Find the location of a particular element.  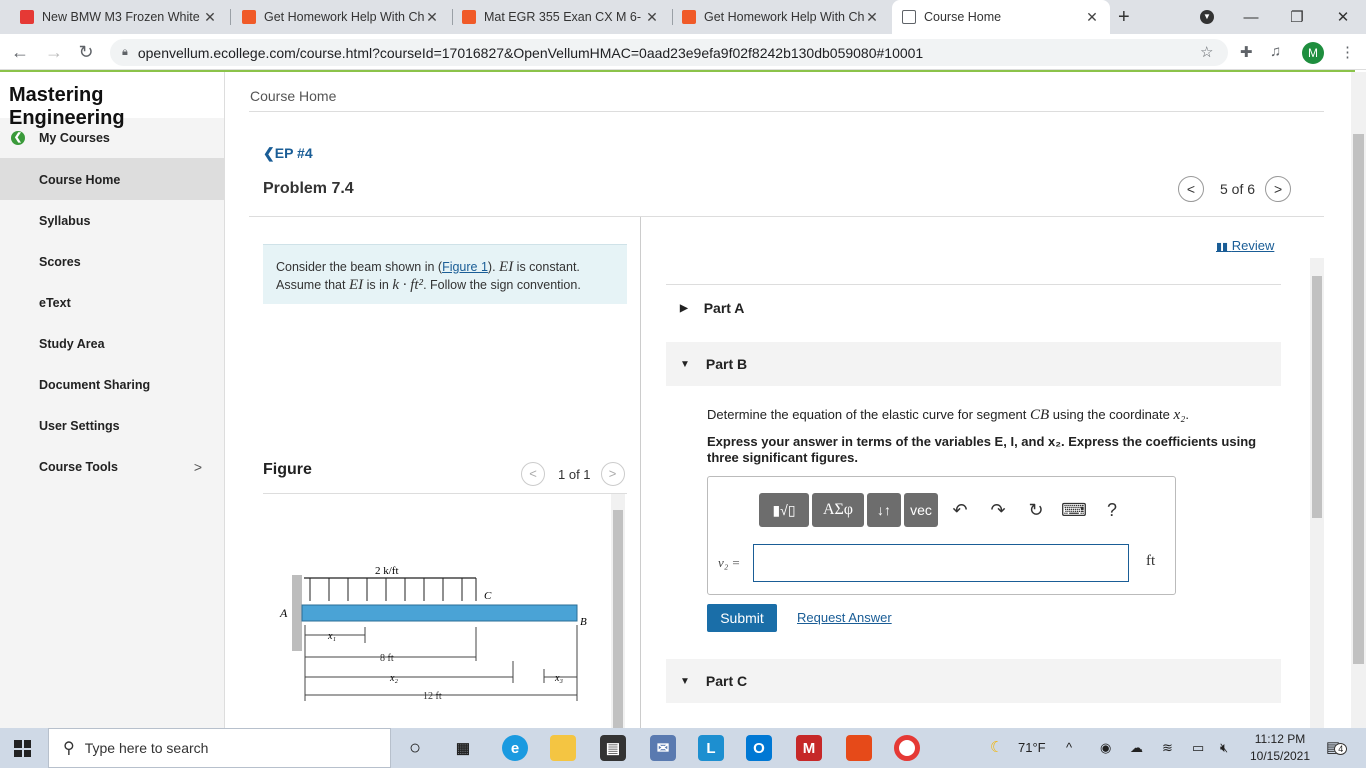

cortana-icon: ○ is located at coordinates (415, 748).